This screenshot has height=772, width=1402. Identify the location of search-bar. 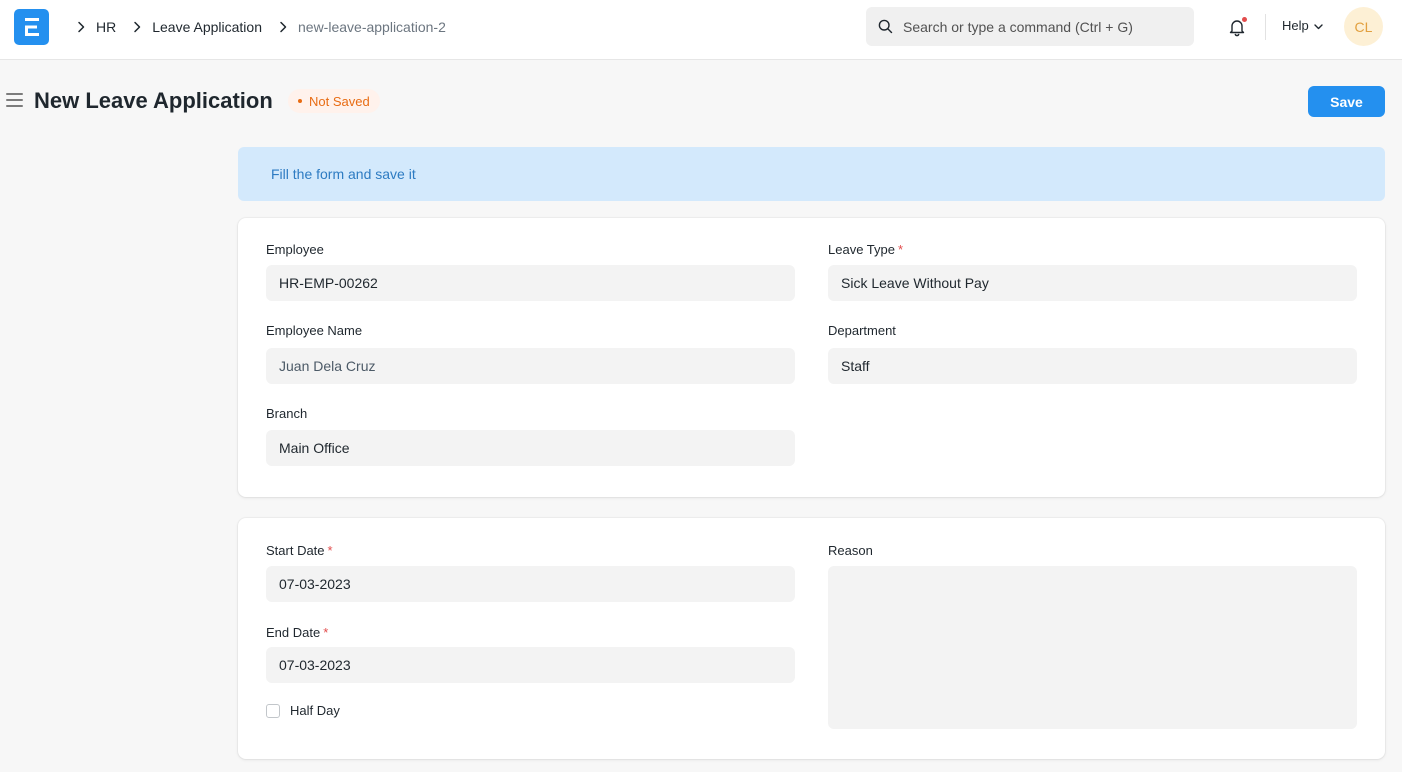
(1030, 26).